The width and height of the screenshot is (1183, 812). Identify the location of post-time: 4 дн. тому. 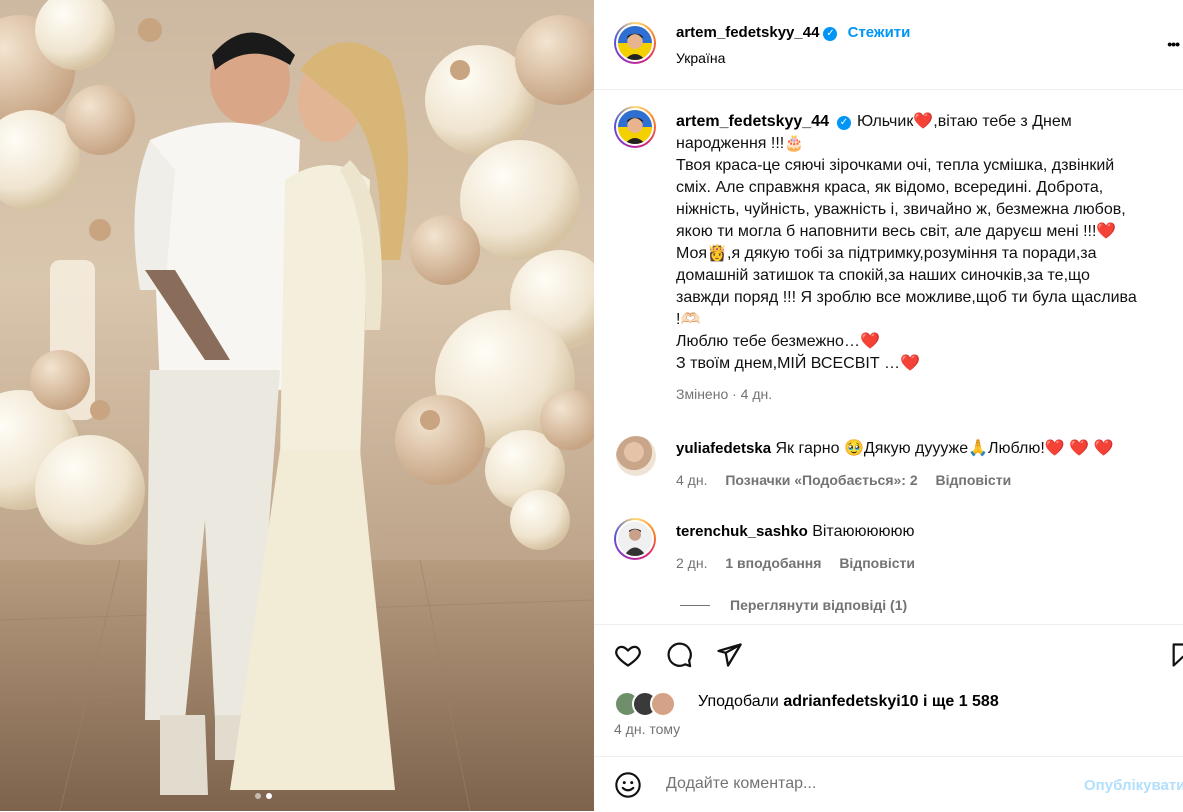
(647, 729).